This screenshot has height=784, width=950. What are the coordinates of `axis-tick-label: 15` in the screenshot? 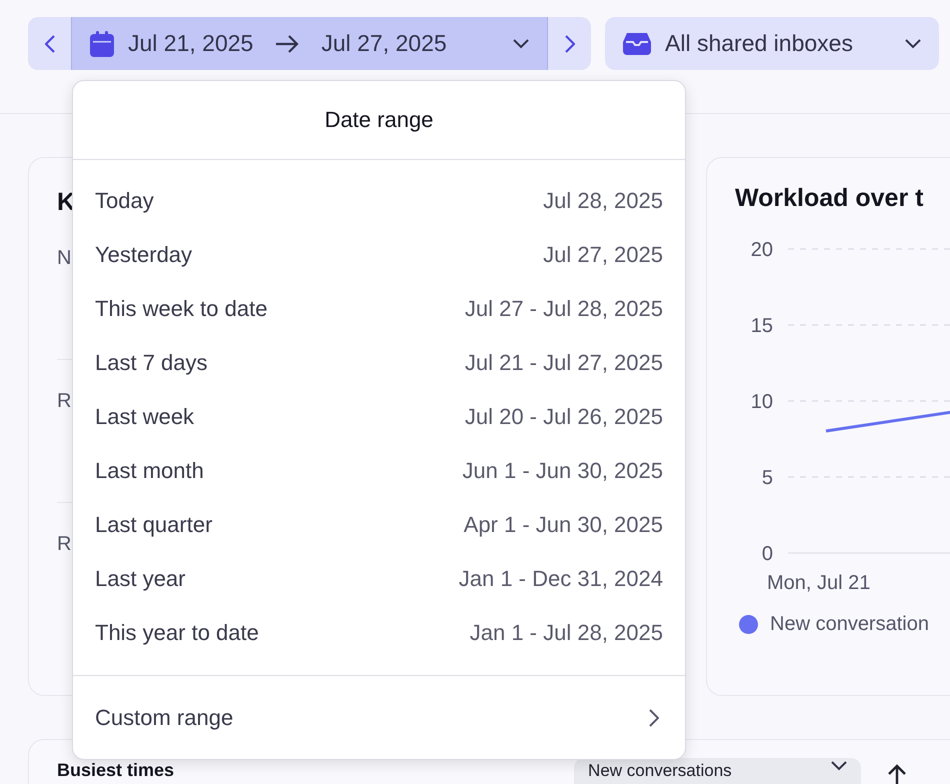 It's located at (761, 326).